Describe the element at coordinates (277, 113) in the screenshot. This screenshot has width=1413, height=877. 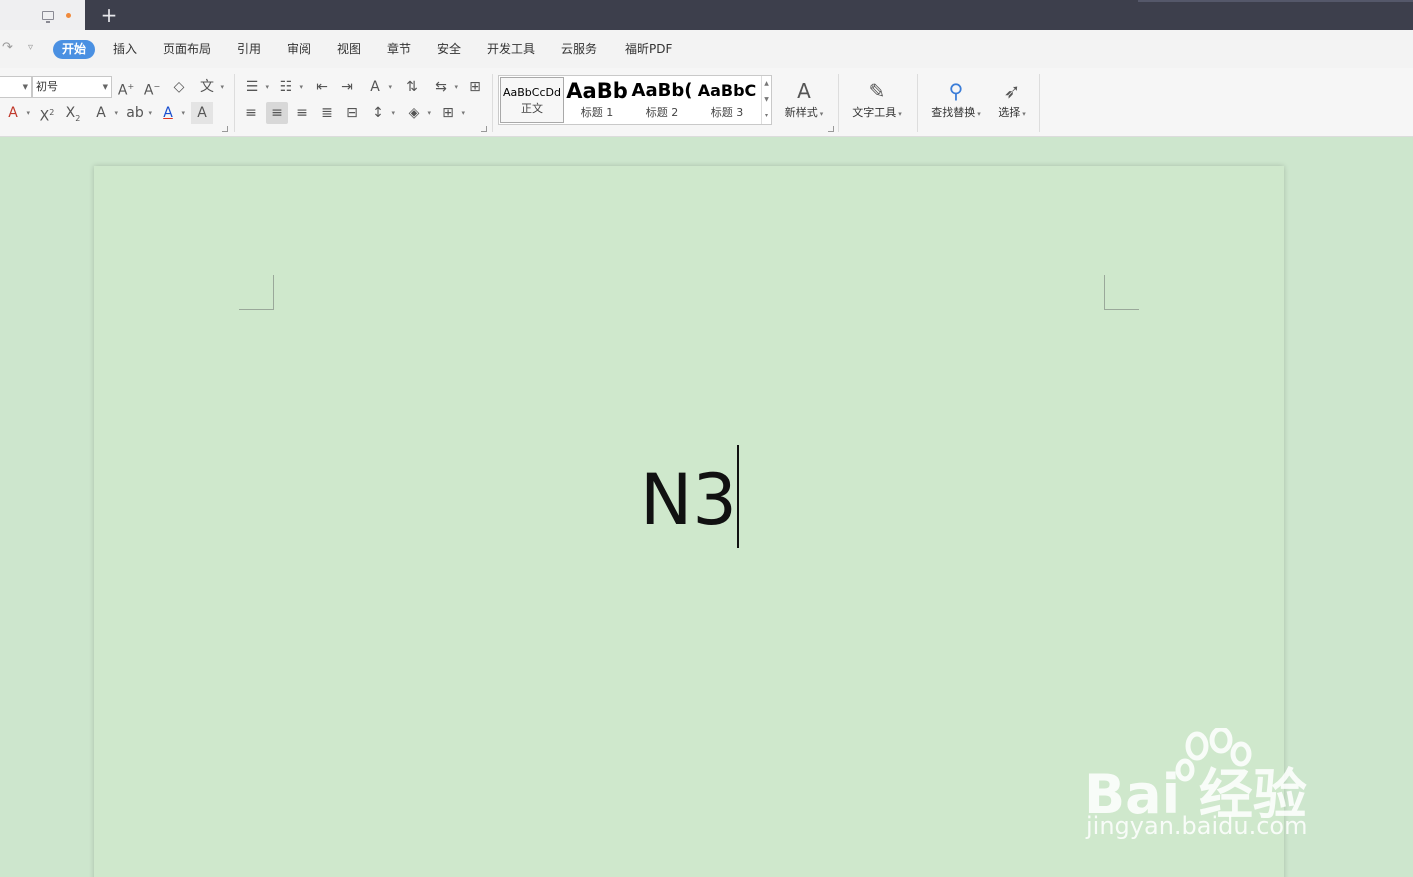
I see `align-center-icon: ≡` at that location.